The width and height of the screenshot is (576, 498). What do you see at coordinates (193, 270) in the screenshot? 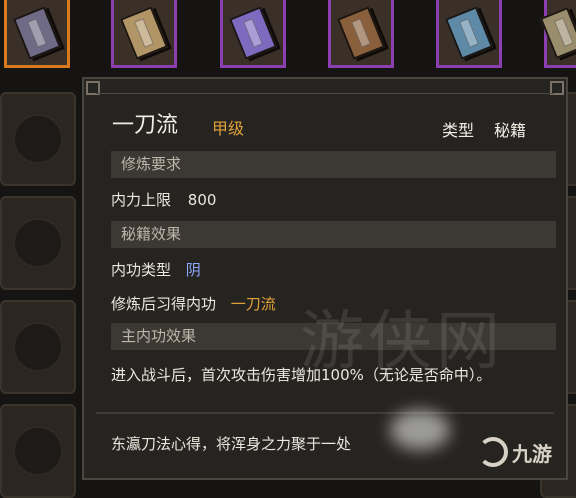
I see `internal-type-value: 阴` at bounding box center [193, 270].